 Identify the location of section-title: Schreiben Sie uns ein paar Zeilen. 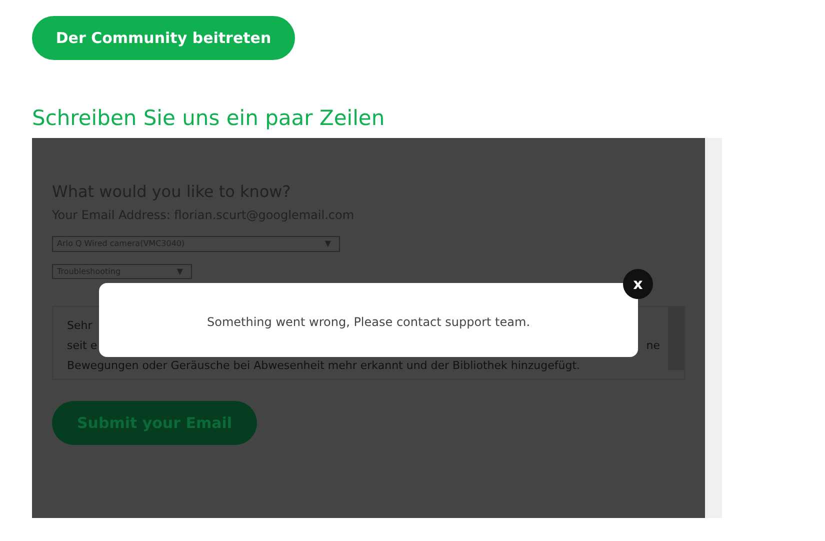
(209, 118).